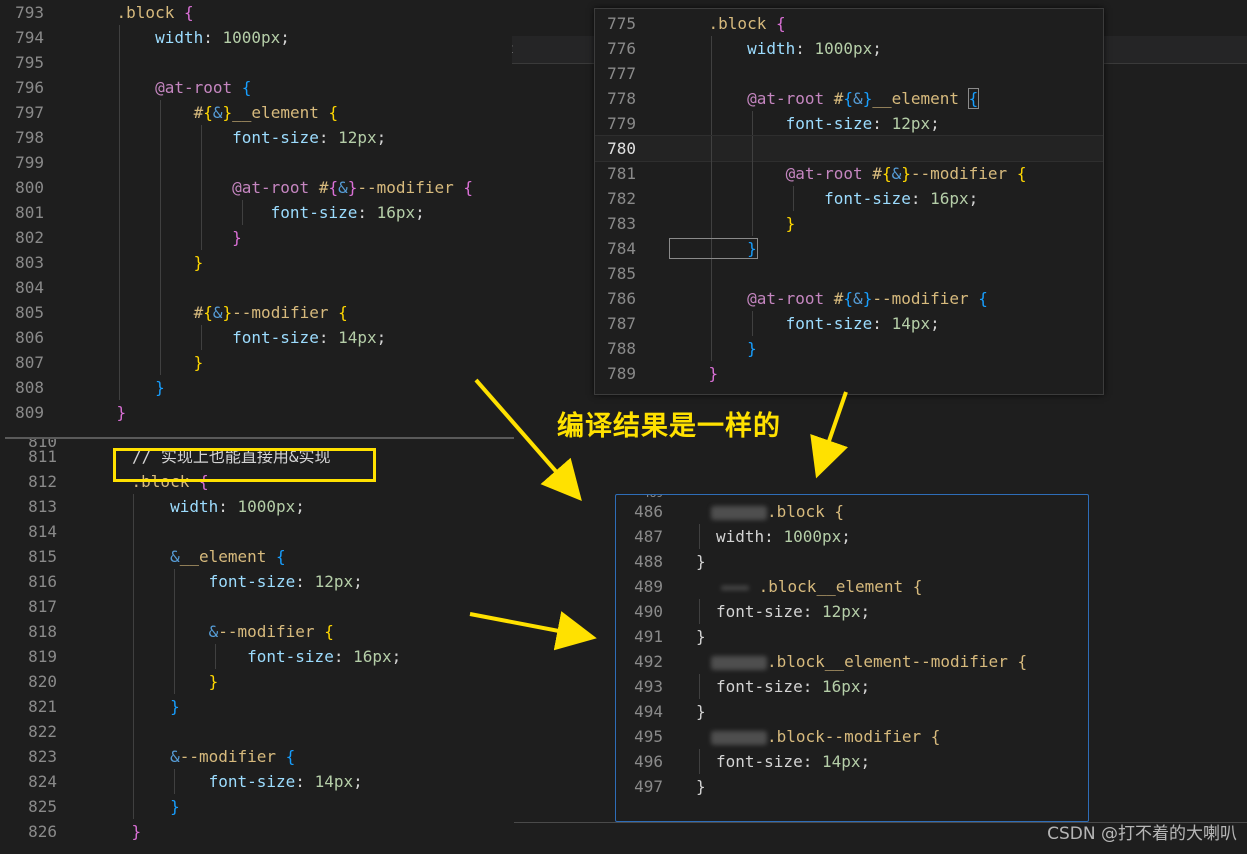 Image resolution: width=1247 pixels, height=854 pixels. I want to click on code-text: .block--modifier {, so click(825, 736).